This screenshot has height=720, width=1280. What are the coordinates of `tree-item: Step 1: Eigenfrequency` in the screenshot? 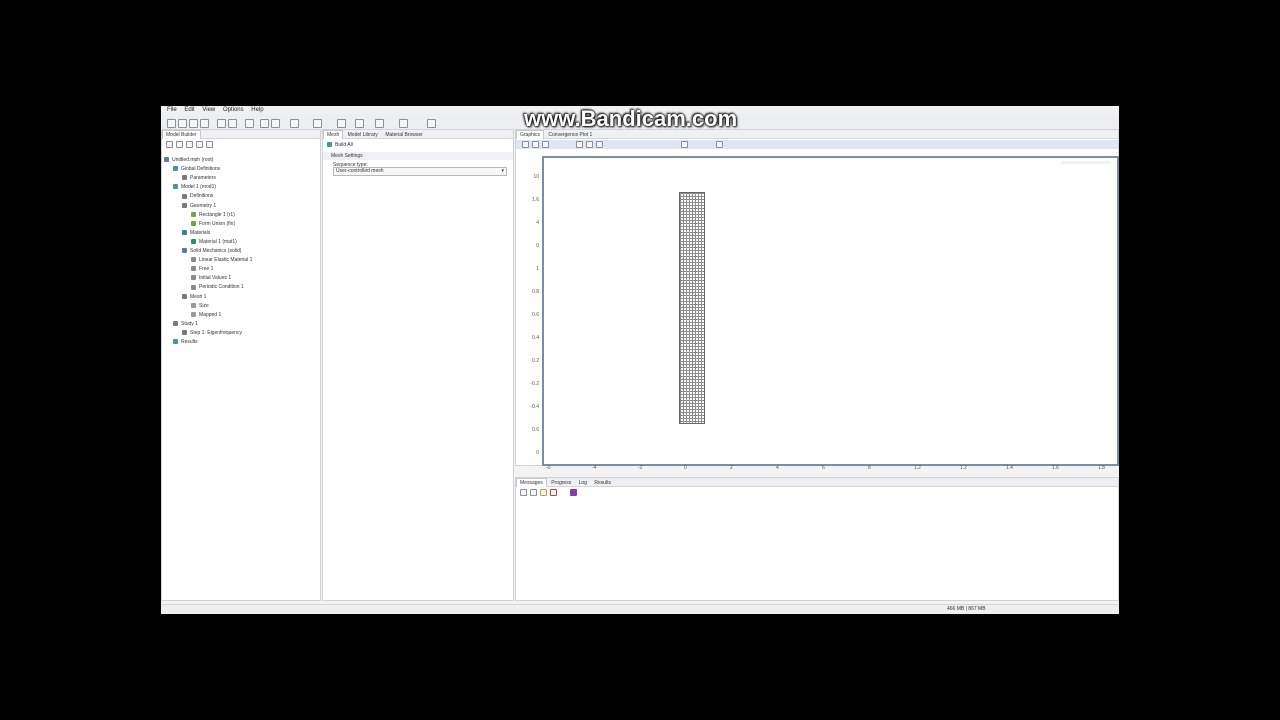 It's located at (212, 333).